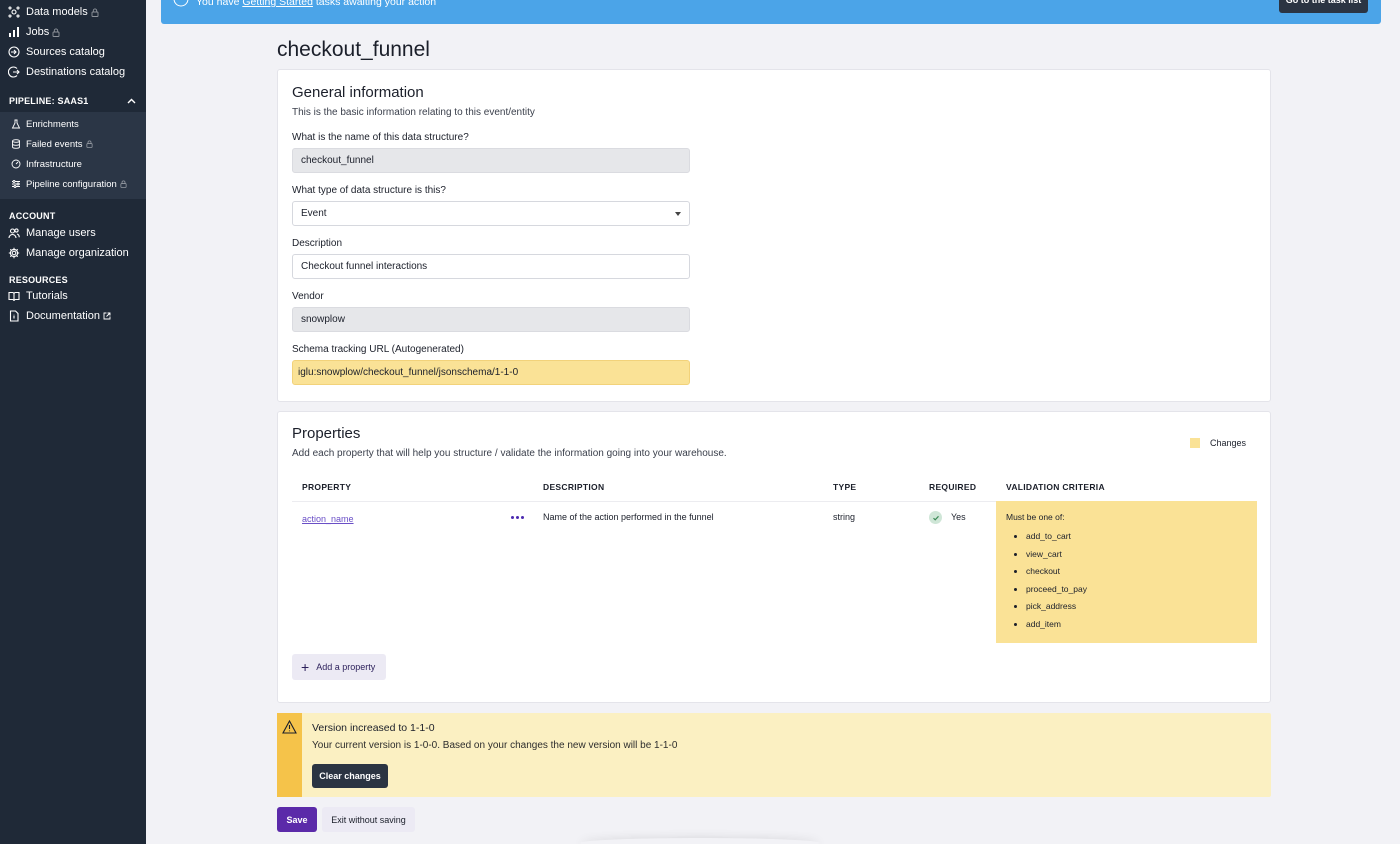  What do you see at coordinates (297, 819) in the screenshot?
I see `save-button: Save` at bounding box center [297, 819].